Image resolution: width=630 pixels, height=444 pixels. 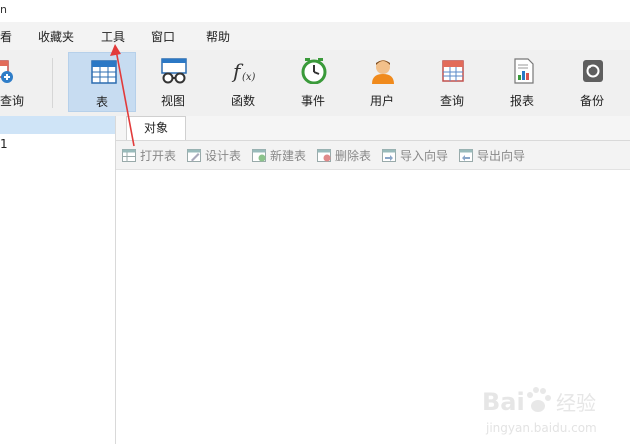 What do you see at coordinates (172, 101) in the screenshot?
I see `toolbar-view-label: 视图` at bounding box center [172, 101].